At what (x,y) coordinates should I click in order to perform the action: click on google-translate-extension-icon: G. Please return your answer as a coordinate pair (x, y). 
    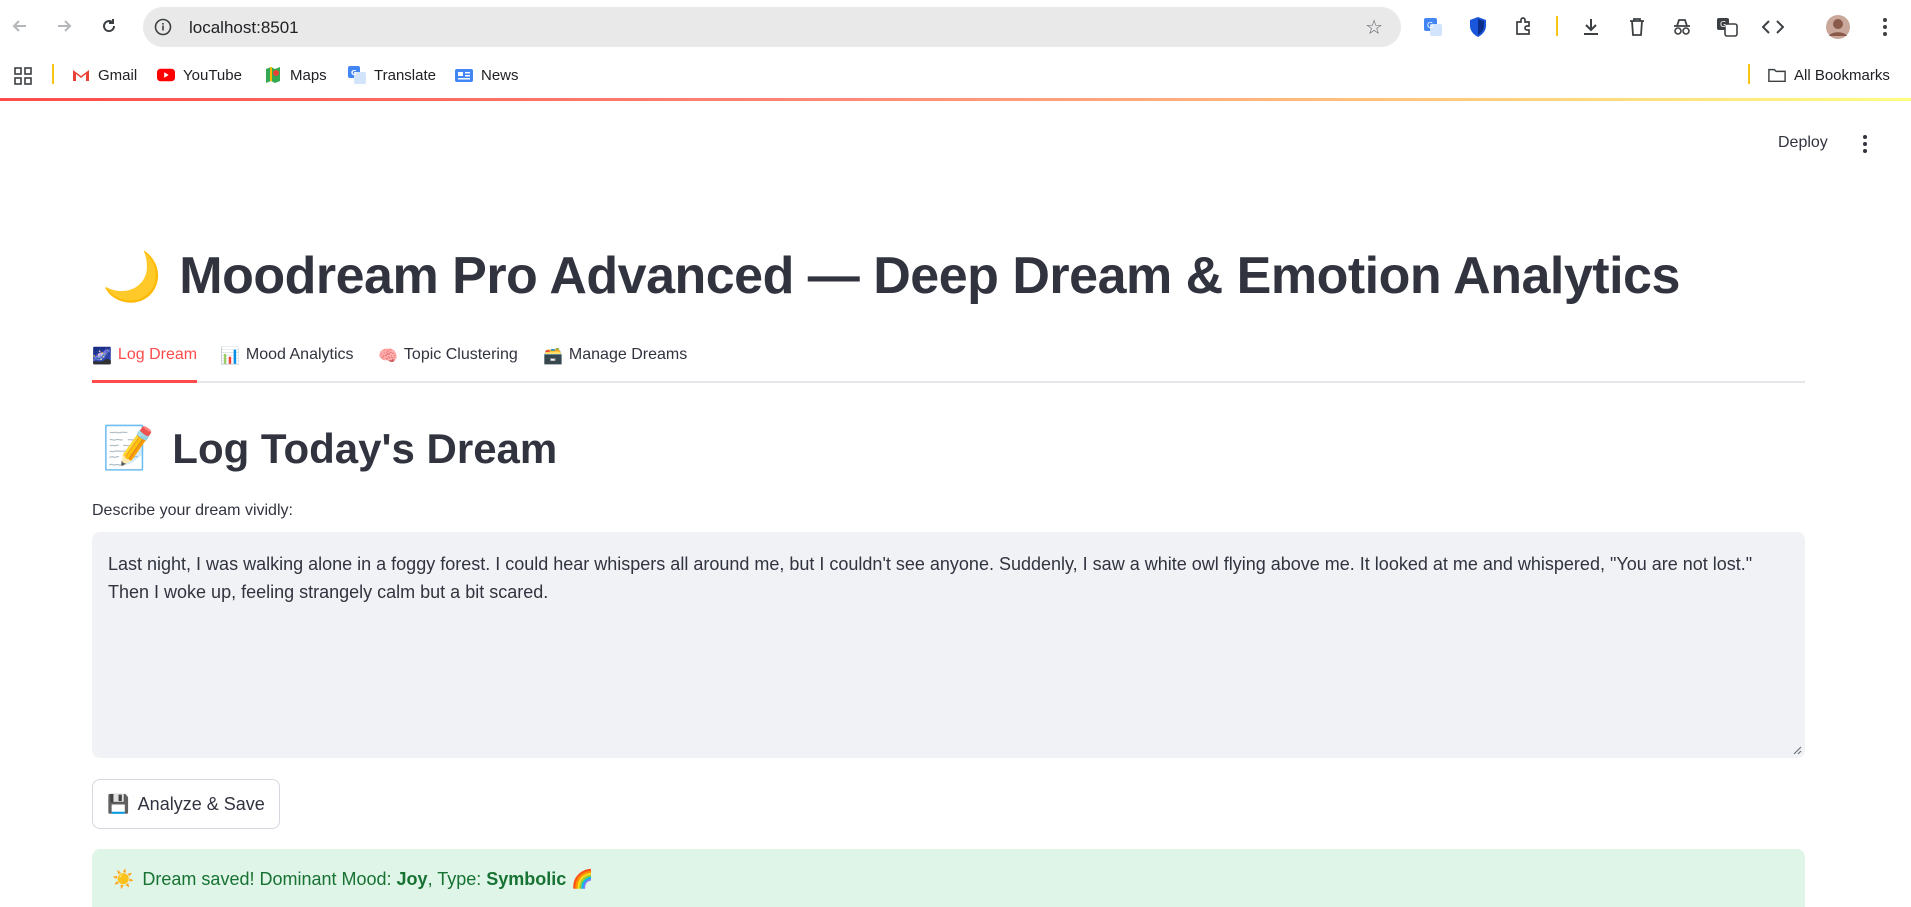
    Looking at the image, I should click on (1433, 27).